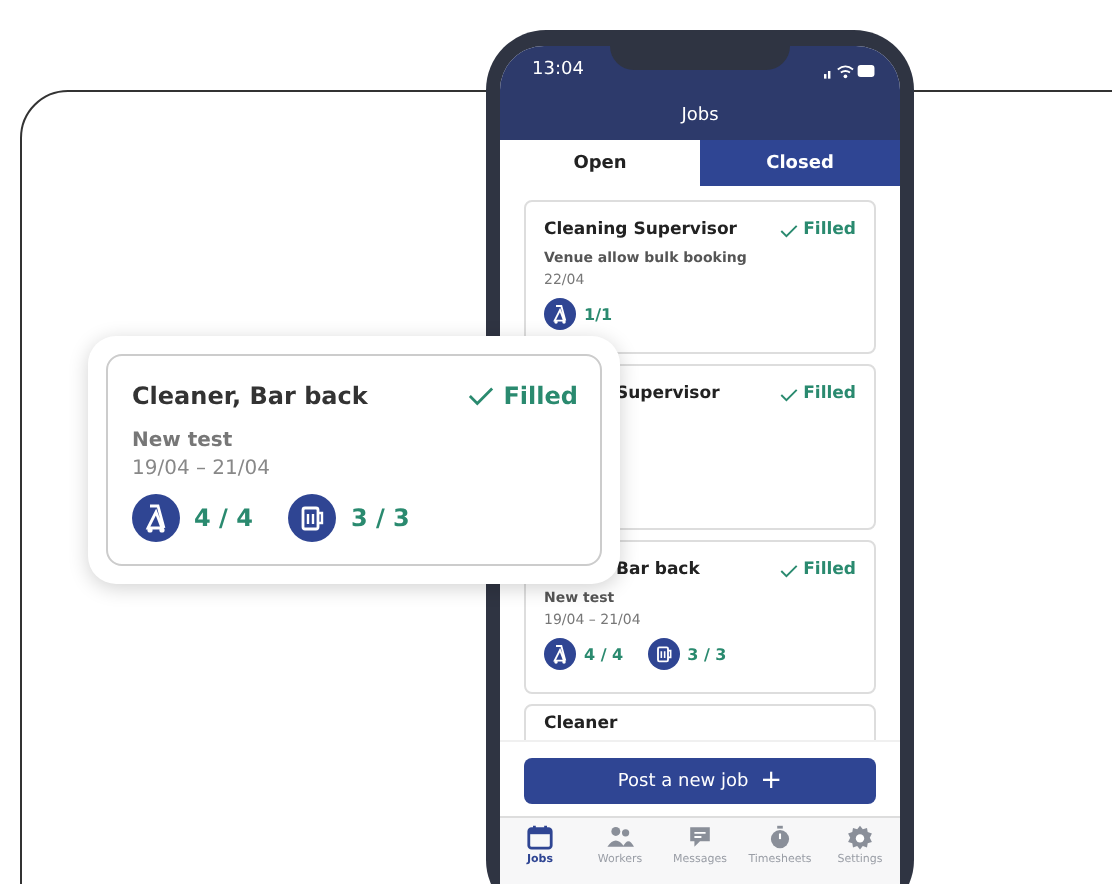 The height and width of the screenshot is (884, 1112). I want to click on job-title: Bar back, so click(657, 570).